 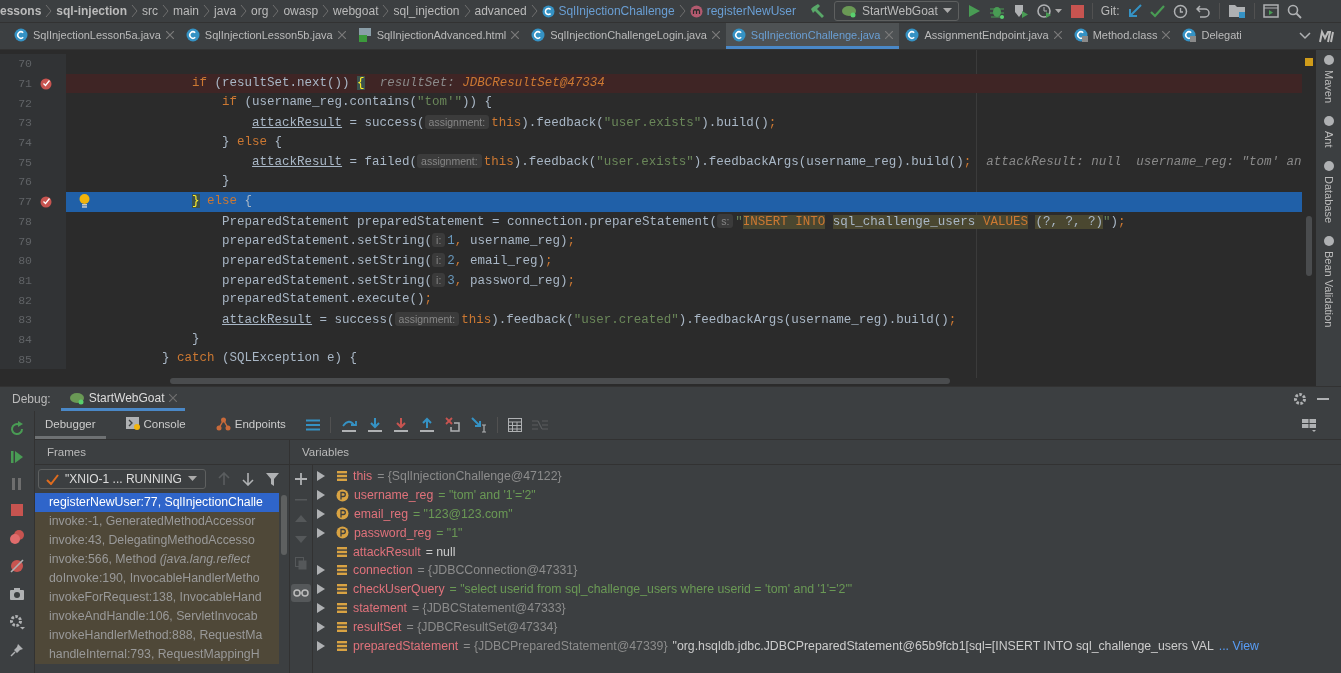 I want to click on tool-window-button: Maven, so click(x=1328, y=79).